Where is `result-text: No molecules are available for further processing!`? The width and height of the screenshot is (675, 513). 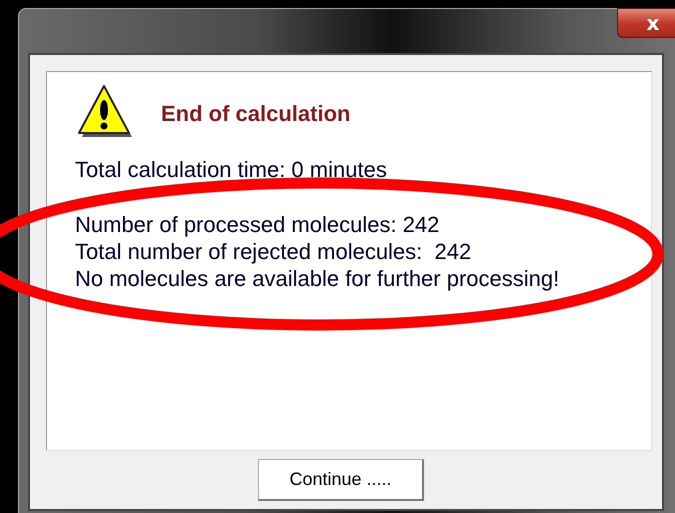 result-text: No molecules are available for further processing! is located at coordinates (317, 278).